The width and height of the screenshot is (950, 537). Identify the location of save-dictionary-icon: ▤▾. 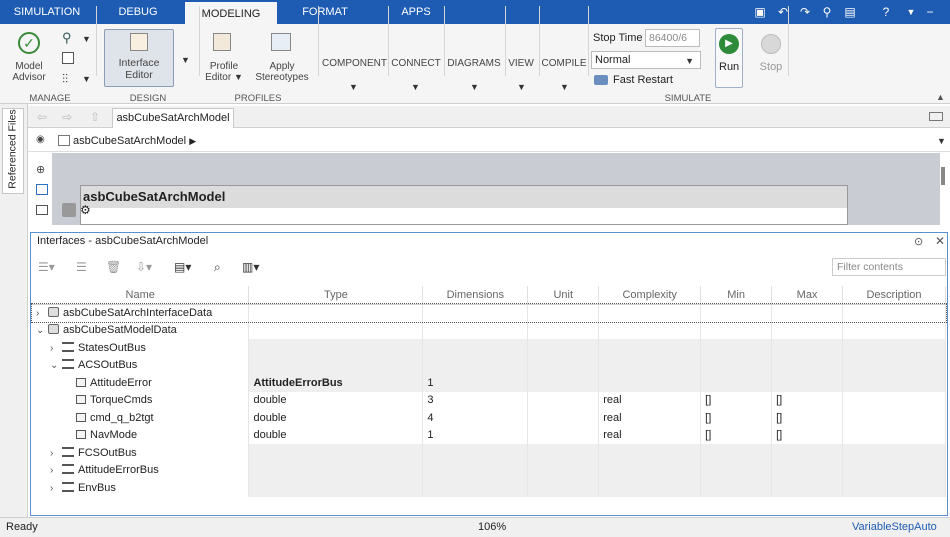
(182, 267).